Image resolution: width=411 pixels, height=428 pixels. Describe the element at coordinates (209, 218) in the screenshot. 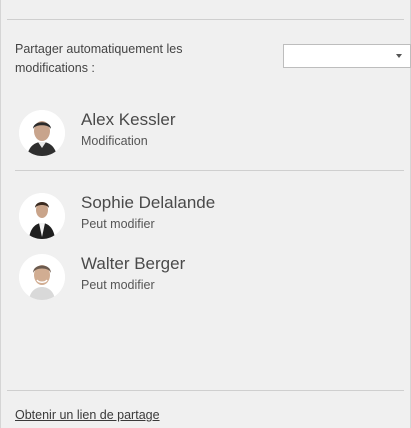

I see `person-collaborator: Sophie Delalande Peut modifier` at that location.